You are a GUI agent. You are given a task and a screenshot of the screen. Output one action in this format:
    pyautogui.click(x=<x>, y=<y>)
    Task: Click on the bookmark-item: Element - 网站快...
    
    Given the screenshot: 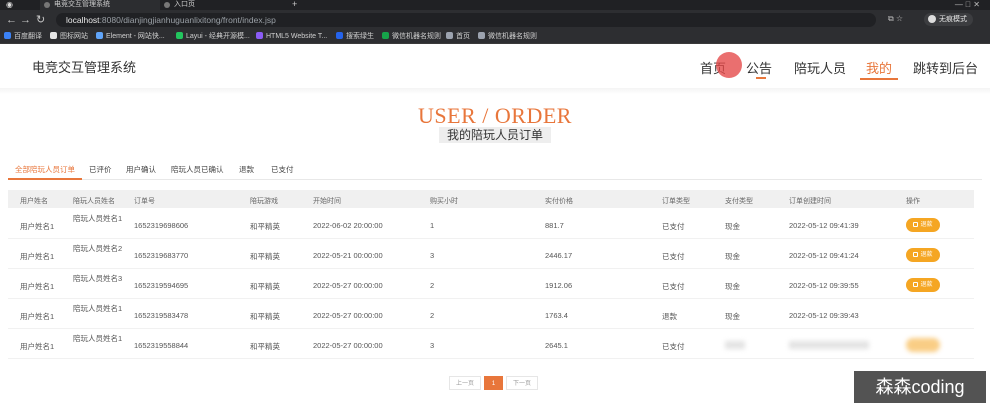 What is the action you would take?
    pyautogui.click(x=130, y=37)
    